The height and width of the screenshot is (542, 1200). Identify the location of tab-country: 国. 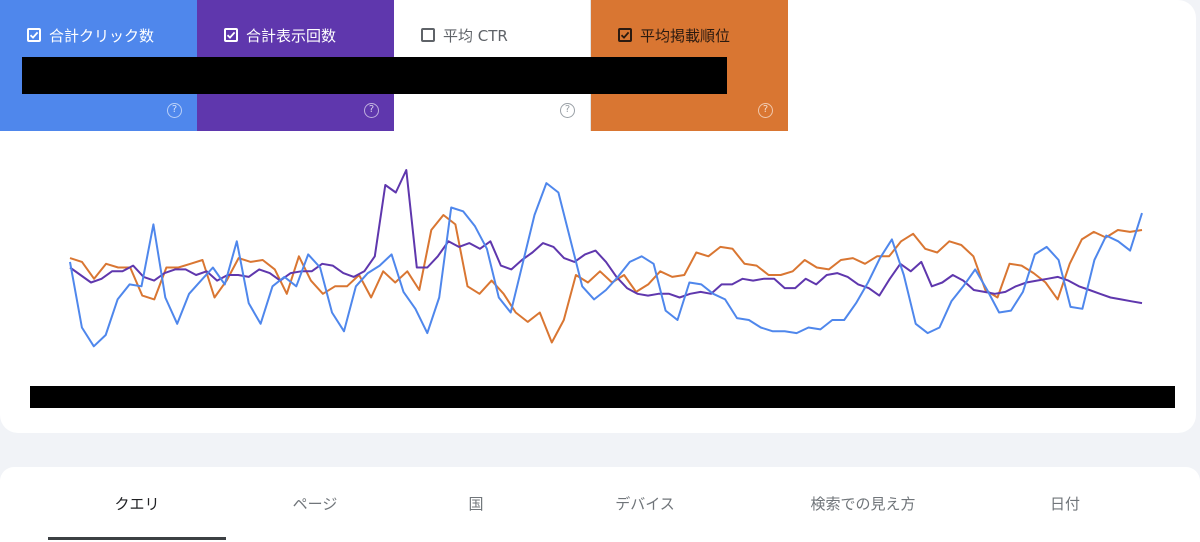
(476, 503).